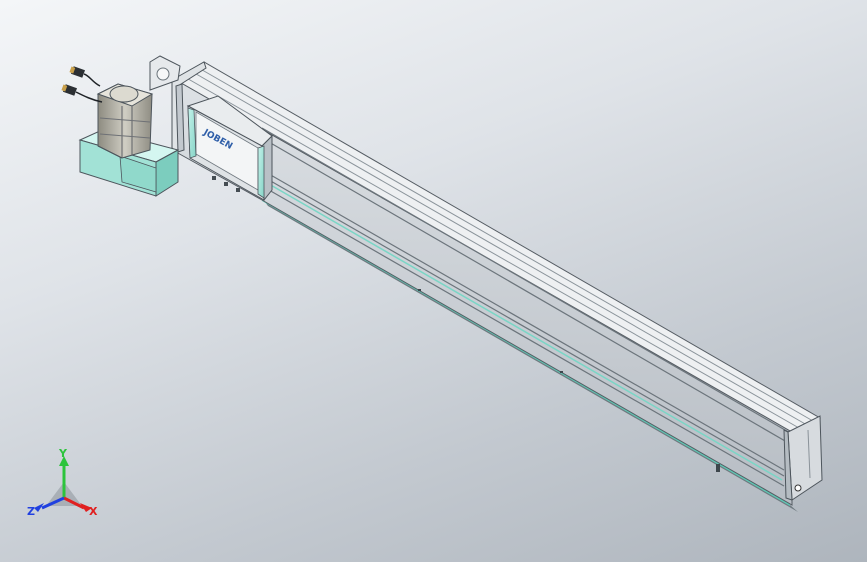 Image resolution: width=867 pixels, height=562 pixels. Describe the element at coordinates (63, 453) in the screenshot. I see `triad-y-label: Y` at that location.